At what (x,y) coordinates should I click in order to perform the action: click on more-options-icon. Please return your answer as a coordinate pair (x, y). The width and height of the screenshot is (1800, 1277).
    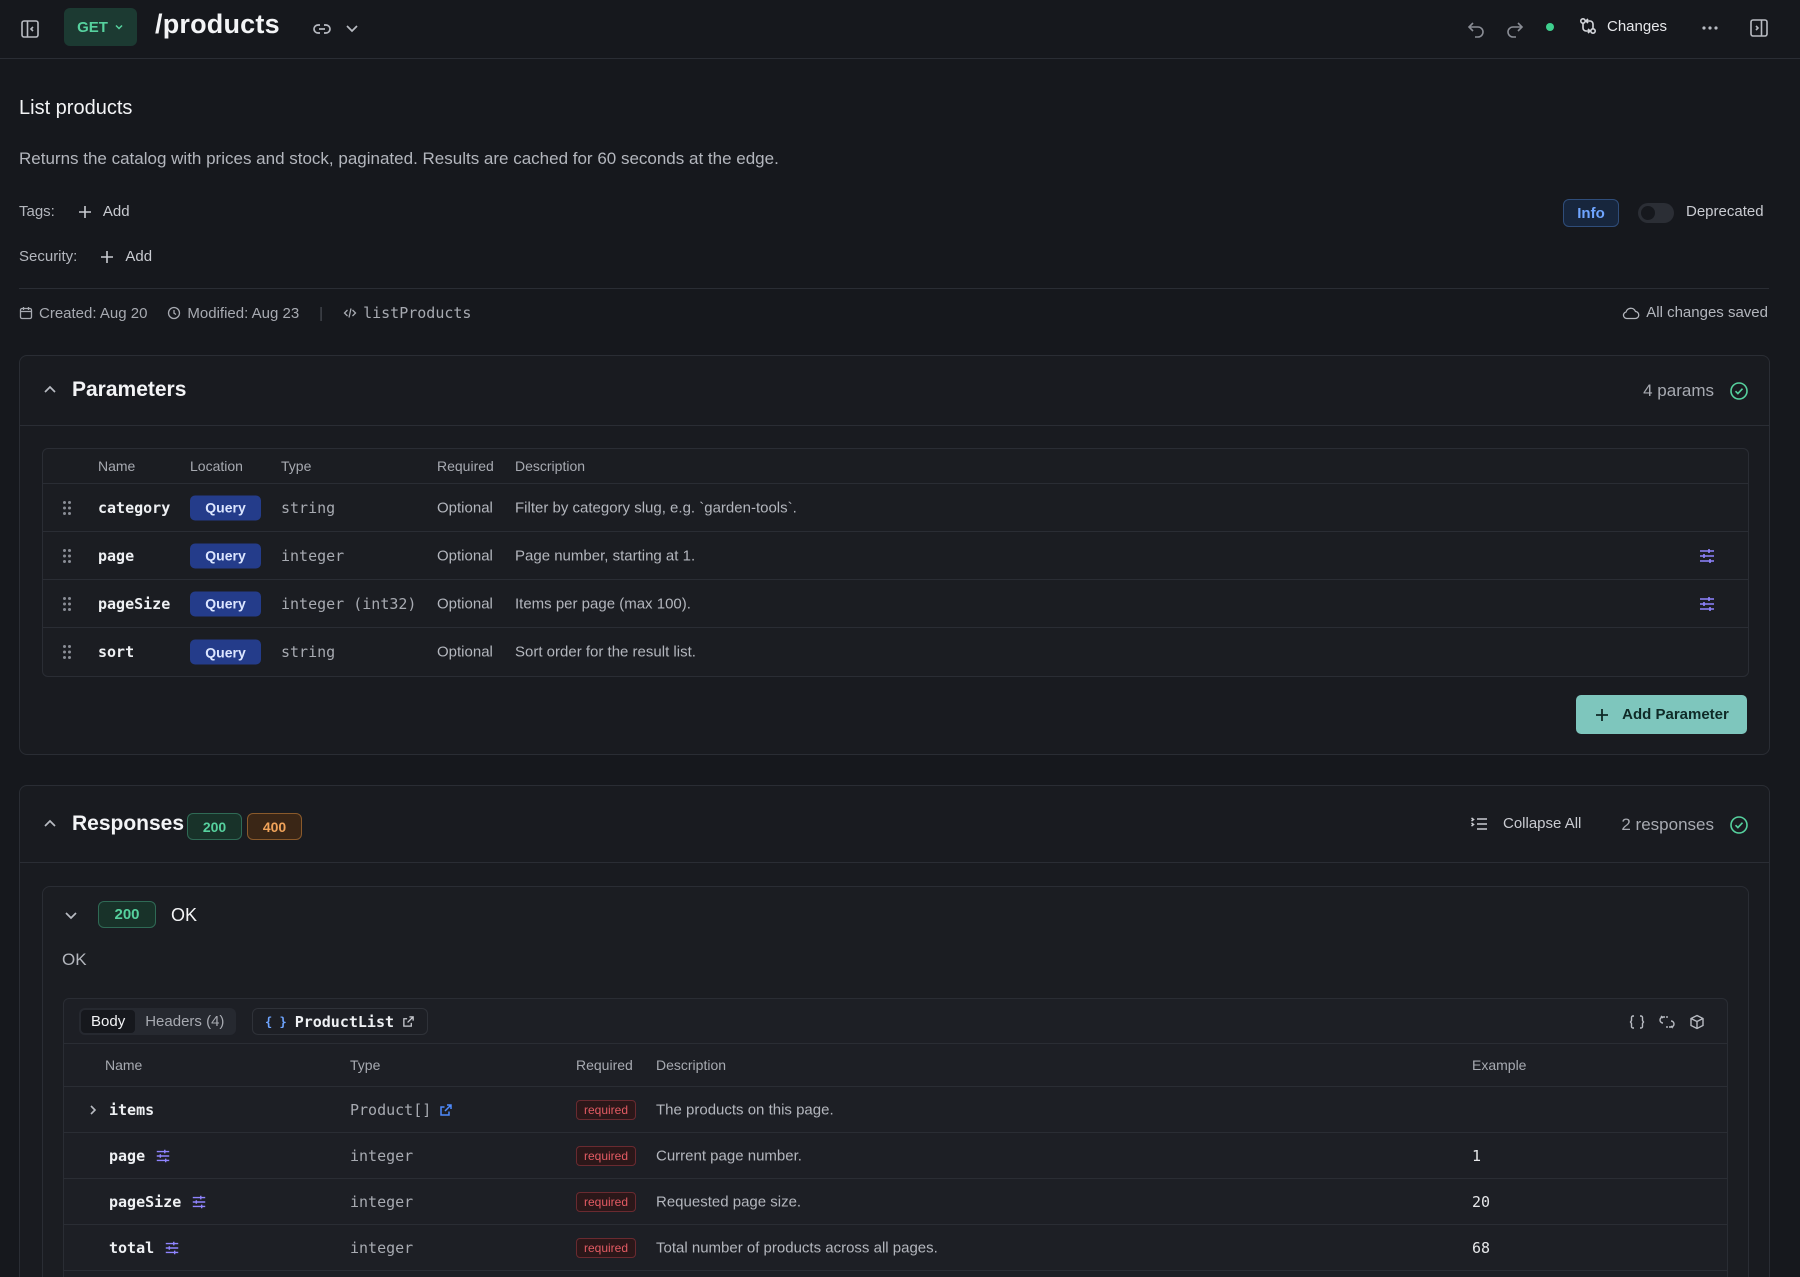
    Looking at the image, I should click on (1710, 28).